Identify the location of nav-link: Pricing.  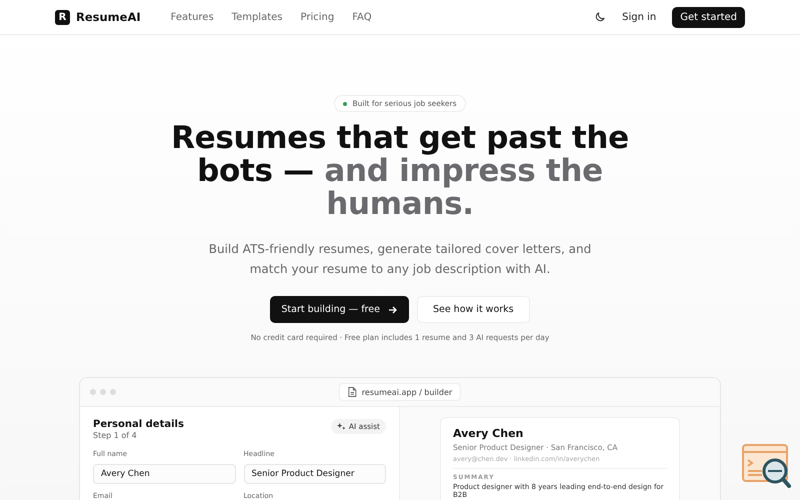
(317, 17).